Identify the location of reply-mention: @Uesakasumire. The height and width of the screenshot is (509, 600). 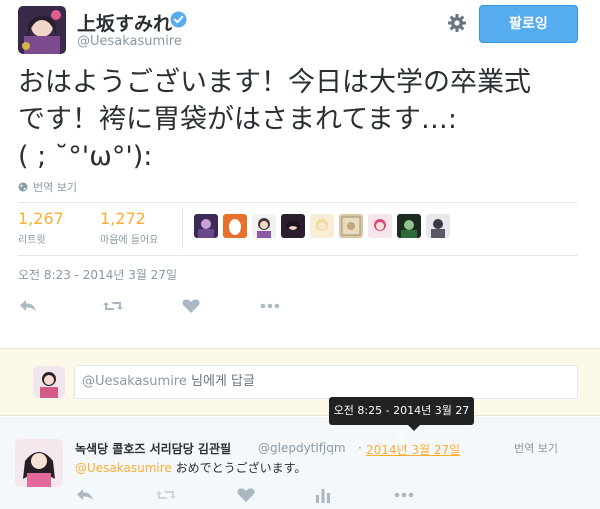
(134, 381).